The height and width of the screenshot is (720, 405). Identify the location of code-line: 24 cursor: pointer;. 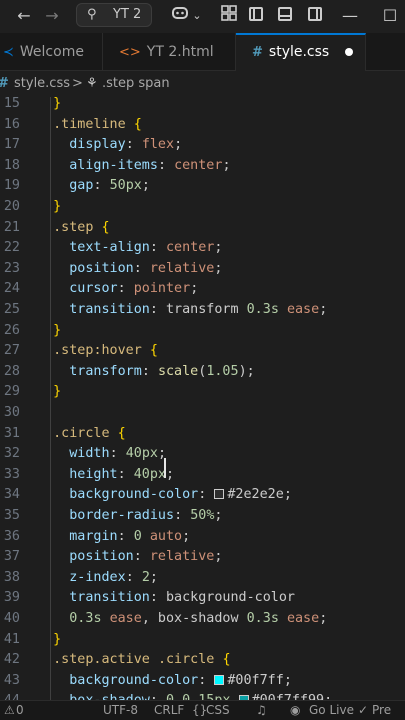
(202, 289).